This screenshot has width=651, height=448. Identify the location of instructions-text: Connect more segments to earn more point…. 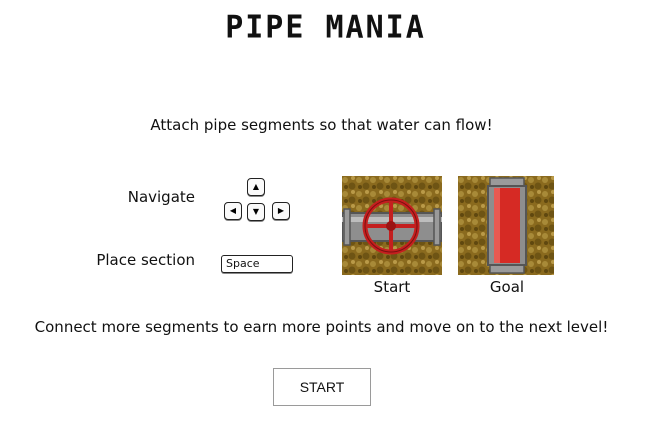
(321, 327).